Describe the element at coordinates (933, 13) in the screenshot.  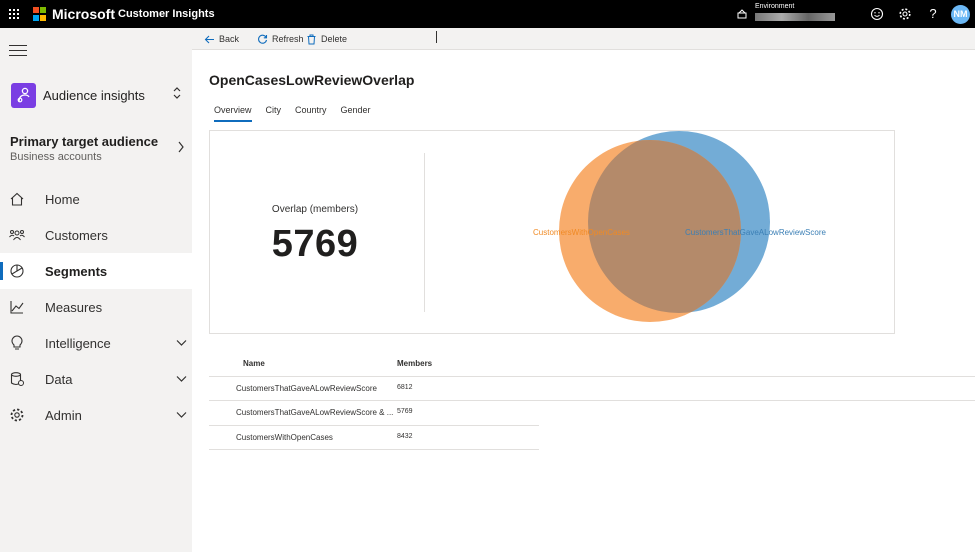
I see `help-icon: ?` at that location.